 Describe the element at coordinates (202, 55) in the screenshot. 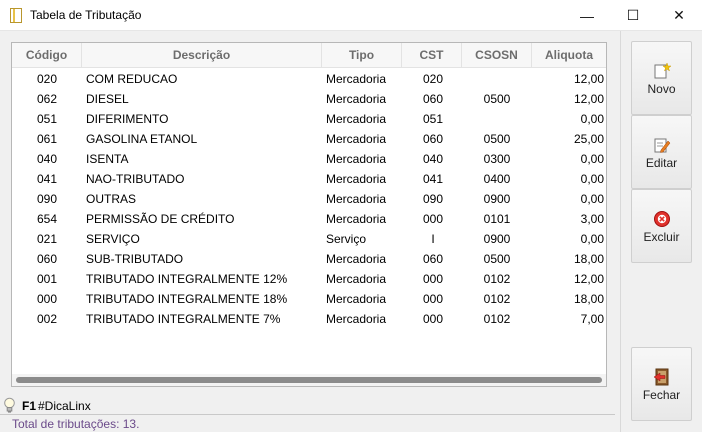

I see `column-header-descricao: Descrição` at that location.